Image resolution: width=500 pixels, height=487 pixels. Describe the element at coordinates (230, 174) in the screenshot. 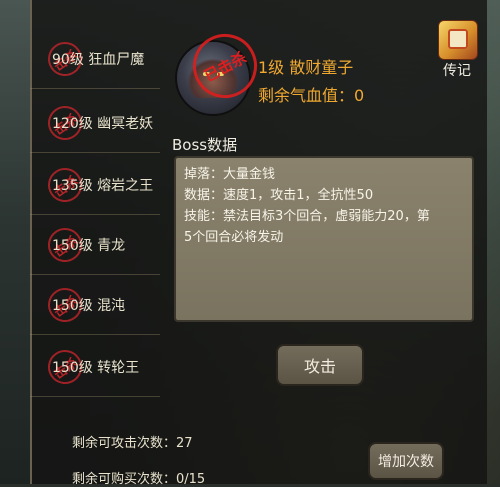

I see `drop-info: 掉落：大量金钱` at that location.